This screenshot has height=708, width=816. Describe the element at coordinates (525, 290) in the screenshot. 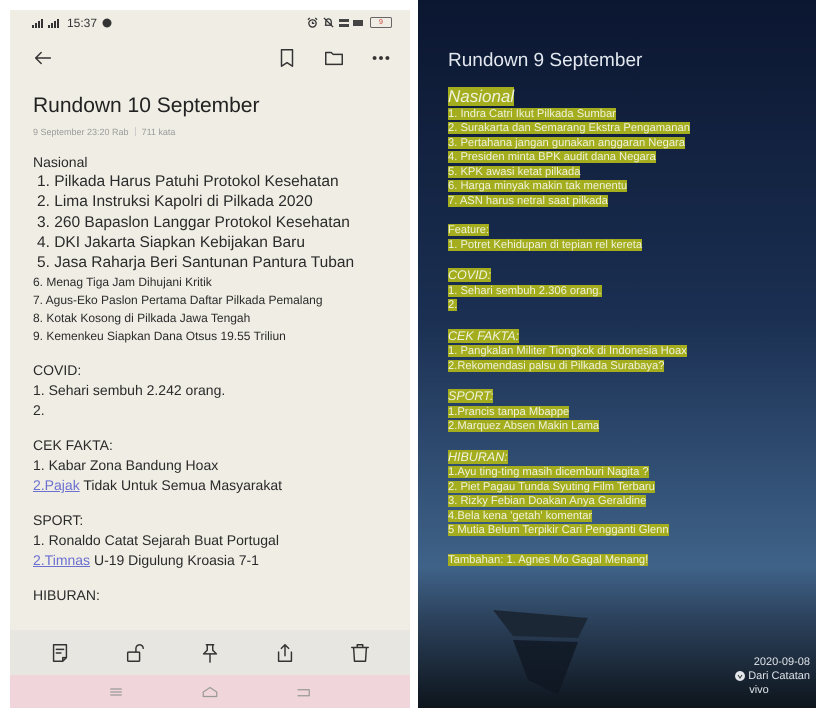

I see `news-item: 1. Sehari sembuh 2.306 orang.` at that location.